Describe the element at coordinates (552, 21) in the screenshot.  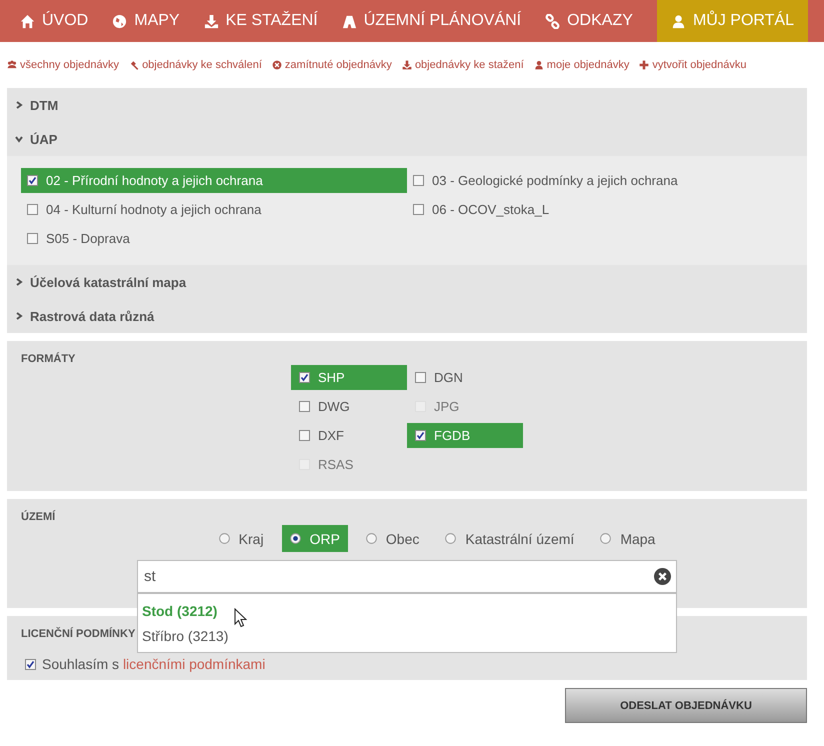
I see `link-icon` at that location.